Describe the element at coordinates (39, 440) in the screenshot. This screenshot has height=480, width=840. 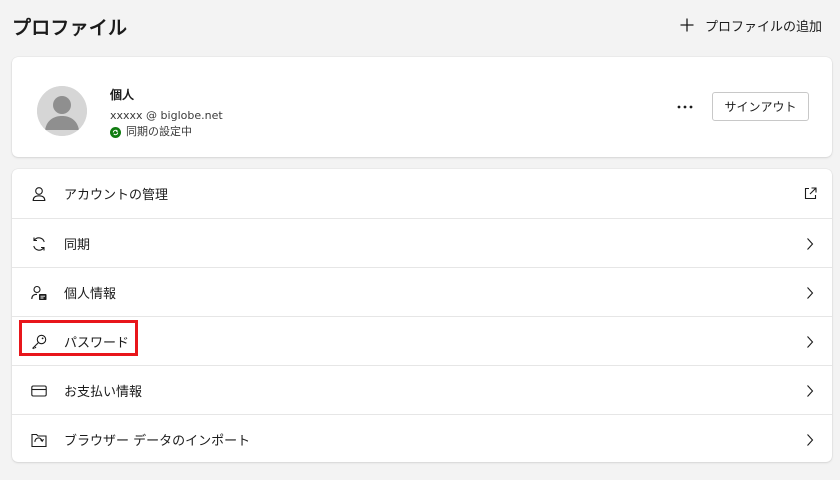
I see `import-icon` at that location.